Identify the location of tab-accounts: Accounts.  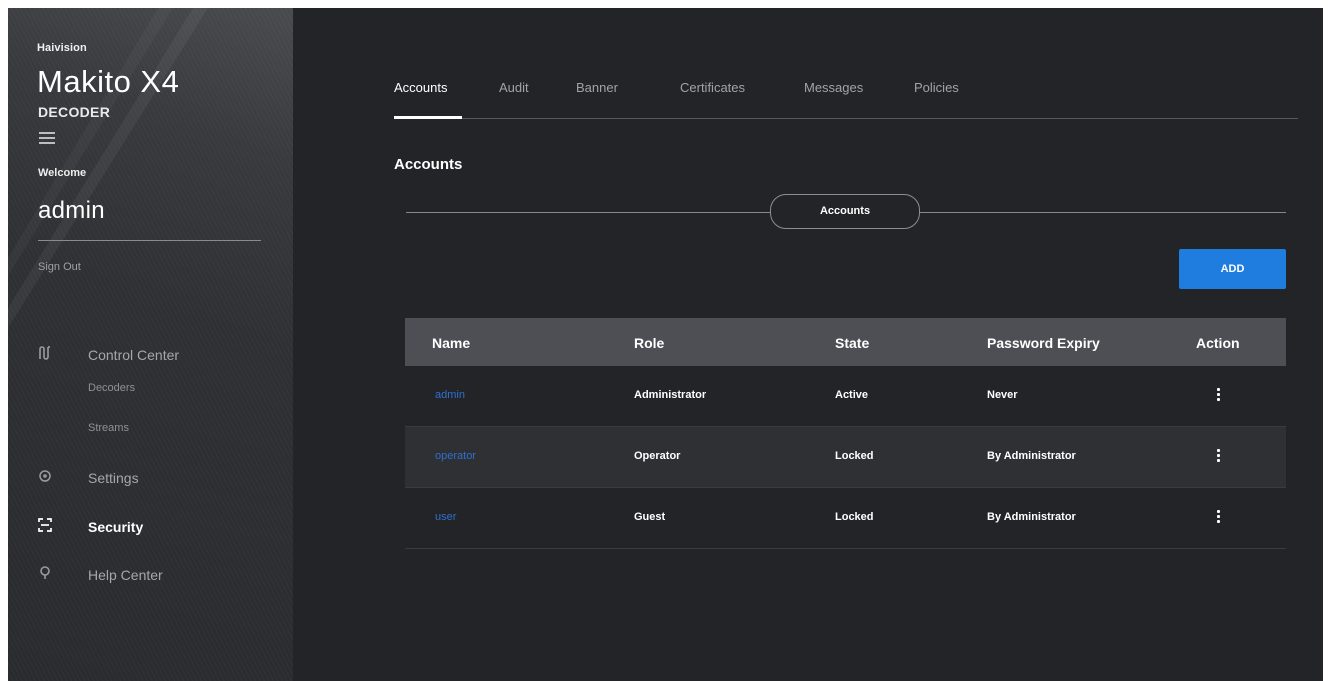
(420, 87).